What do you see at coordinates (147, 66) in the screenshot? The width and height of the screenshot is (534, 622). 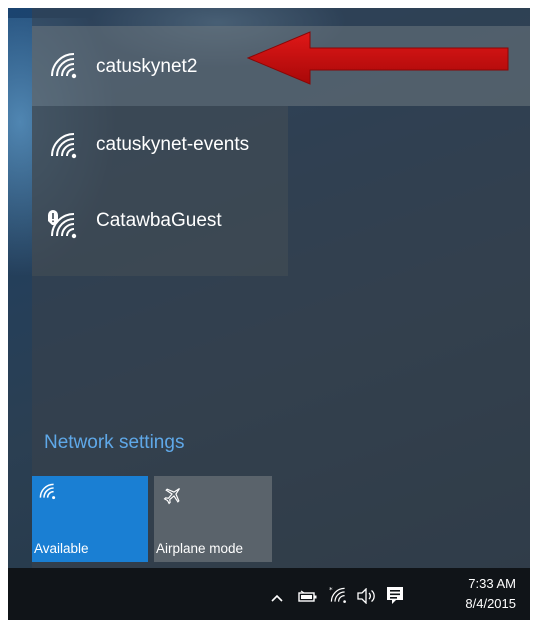 I see `network-name: catuskynet2` at bounding box center [147, 66].